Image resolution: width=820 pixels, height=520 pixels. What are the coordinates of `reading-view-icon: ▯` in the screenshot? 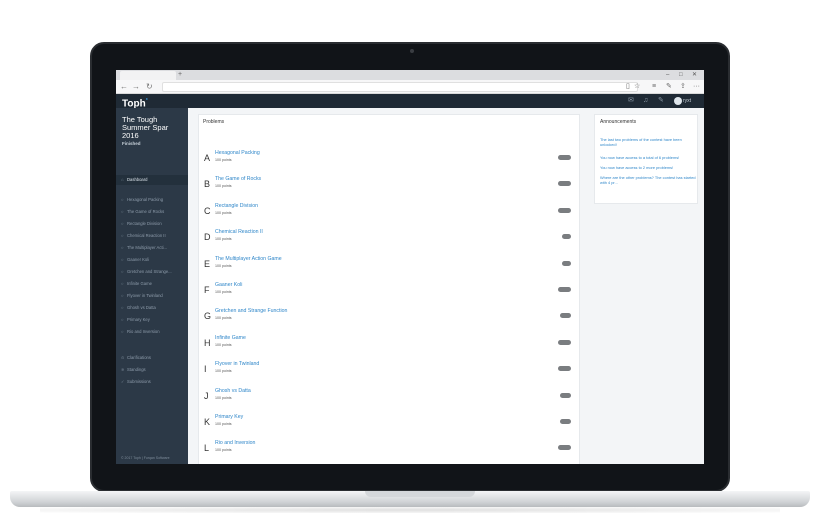 It's located at (628, 87).